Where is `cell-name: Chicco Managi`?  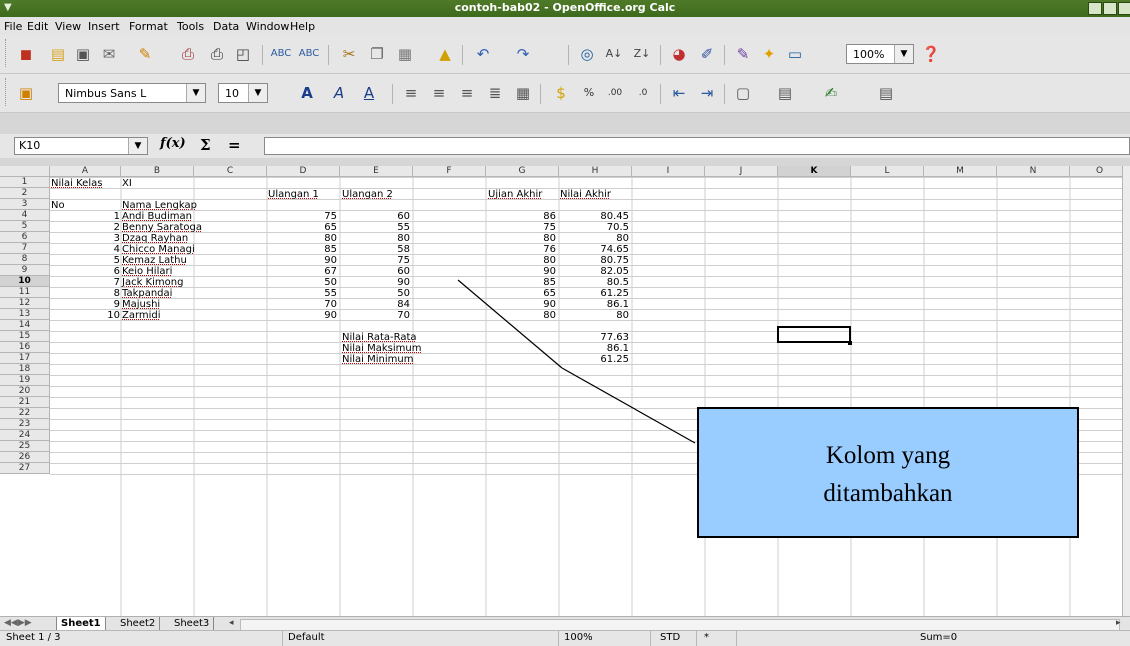 cell-name: Chicco Managi is located at coordinates (158, 249).